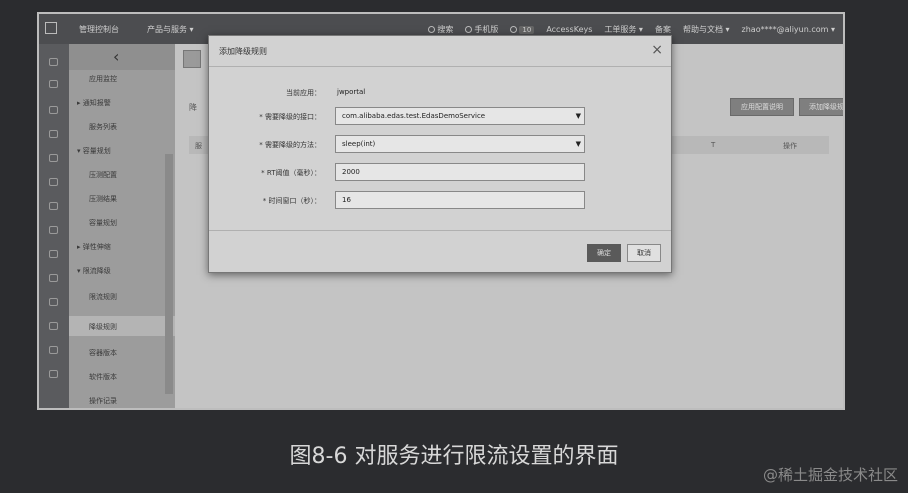  I want to click on dialog-header: 添加降级规则 ×, so click(440, 51).